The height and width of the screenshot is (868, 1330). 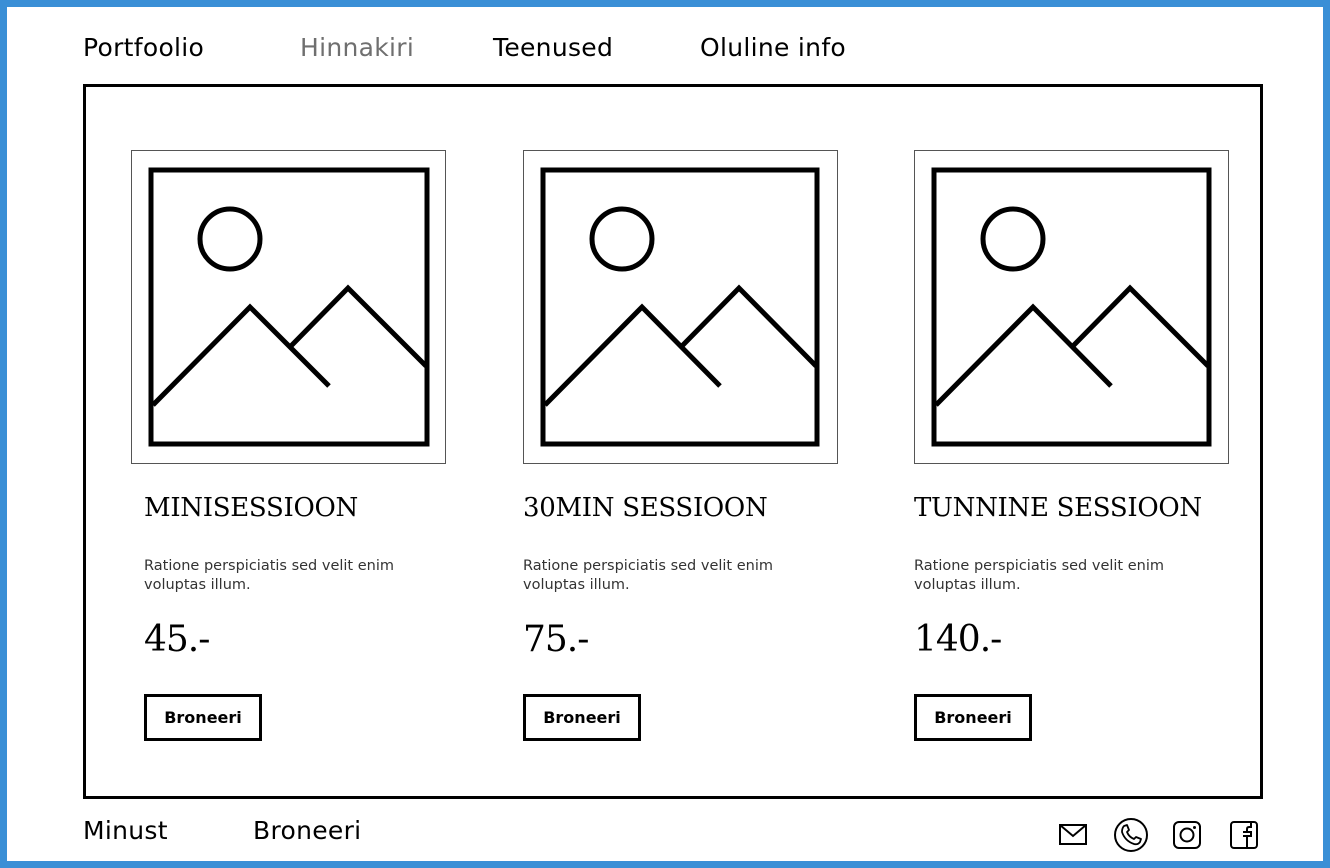 I want to click on footer-link-about: Minust, so click(x=125, y=830).